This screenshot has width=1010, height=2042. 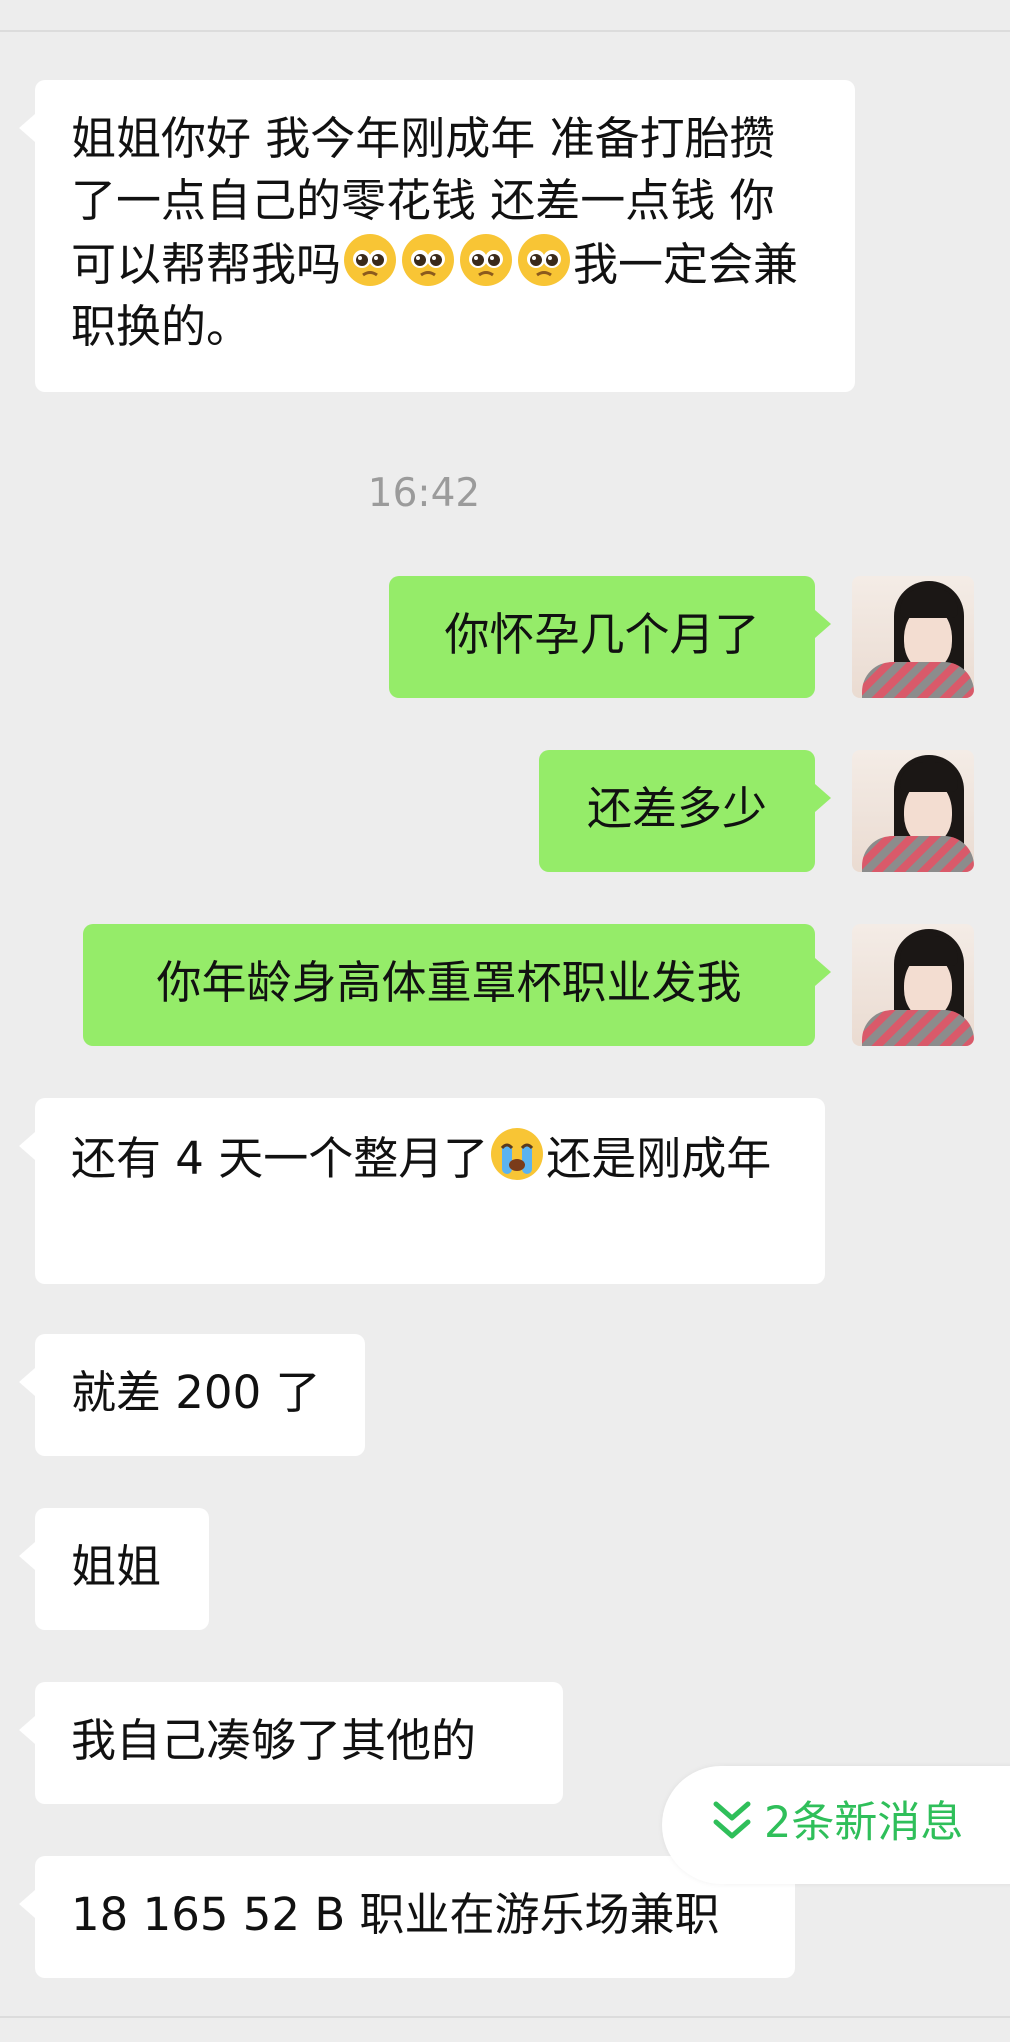 What do you see at coordinates (602, 634) in the screenshot?
I see `message-text: 你怀孕几个月了` at bounding box center [602, 634].